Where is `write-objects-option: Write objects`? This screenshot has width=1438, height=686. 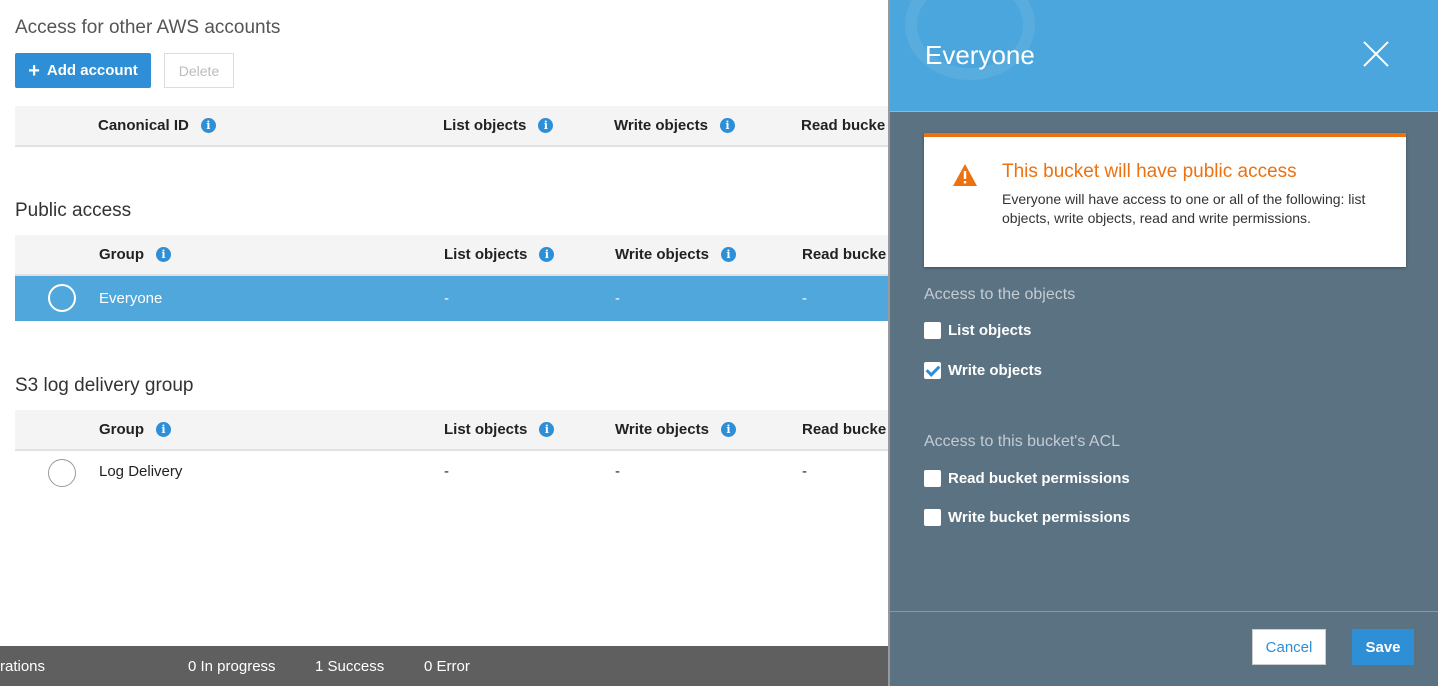
write-objects-option: Write objects is located at coordinates (983, 370).